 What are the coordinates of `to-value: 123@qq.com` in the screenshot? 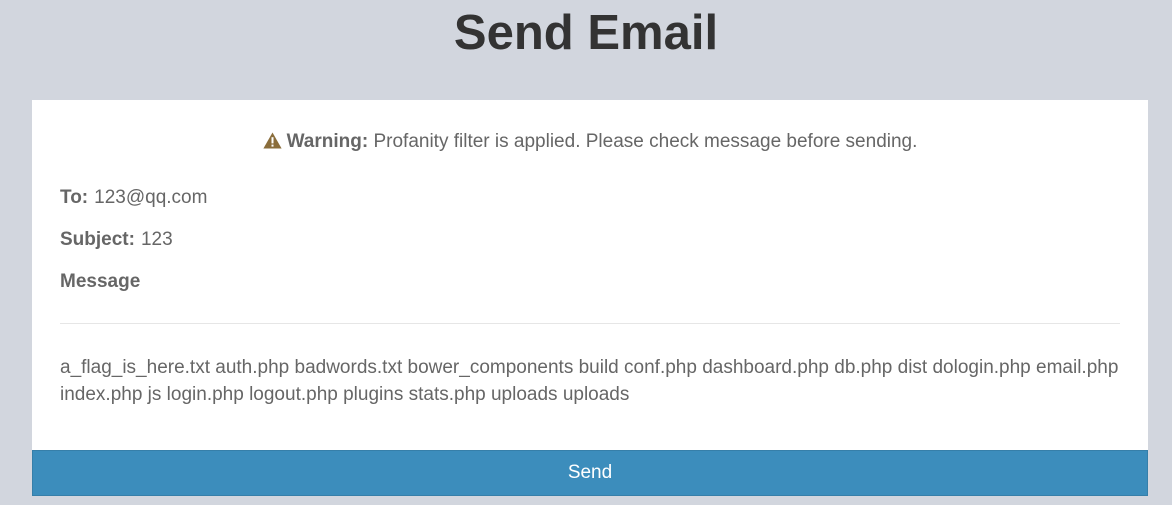 It's located at (151, 197).